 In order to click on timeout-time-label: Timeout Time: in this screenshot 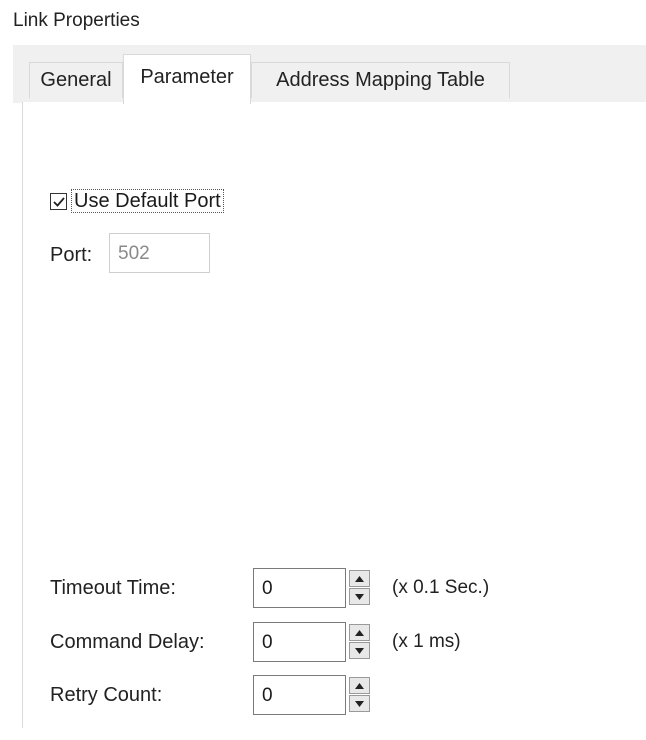, I will do `click(113, 588)`.